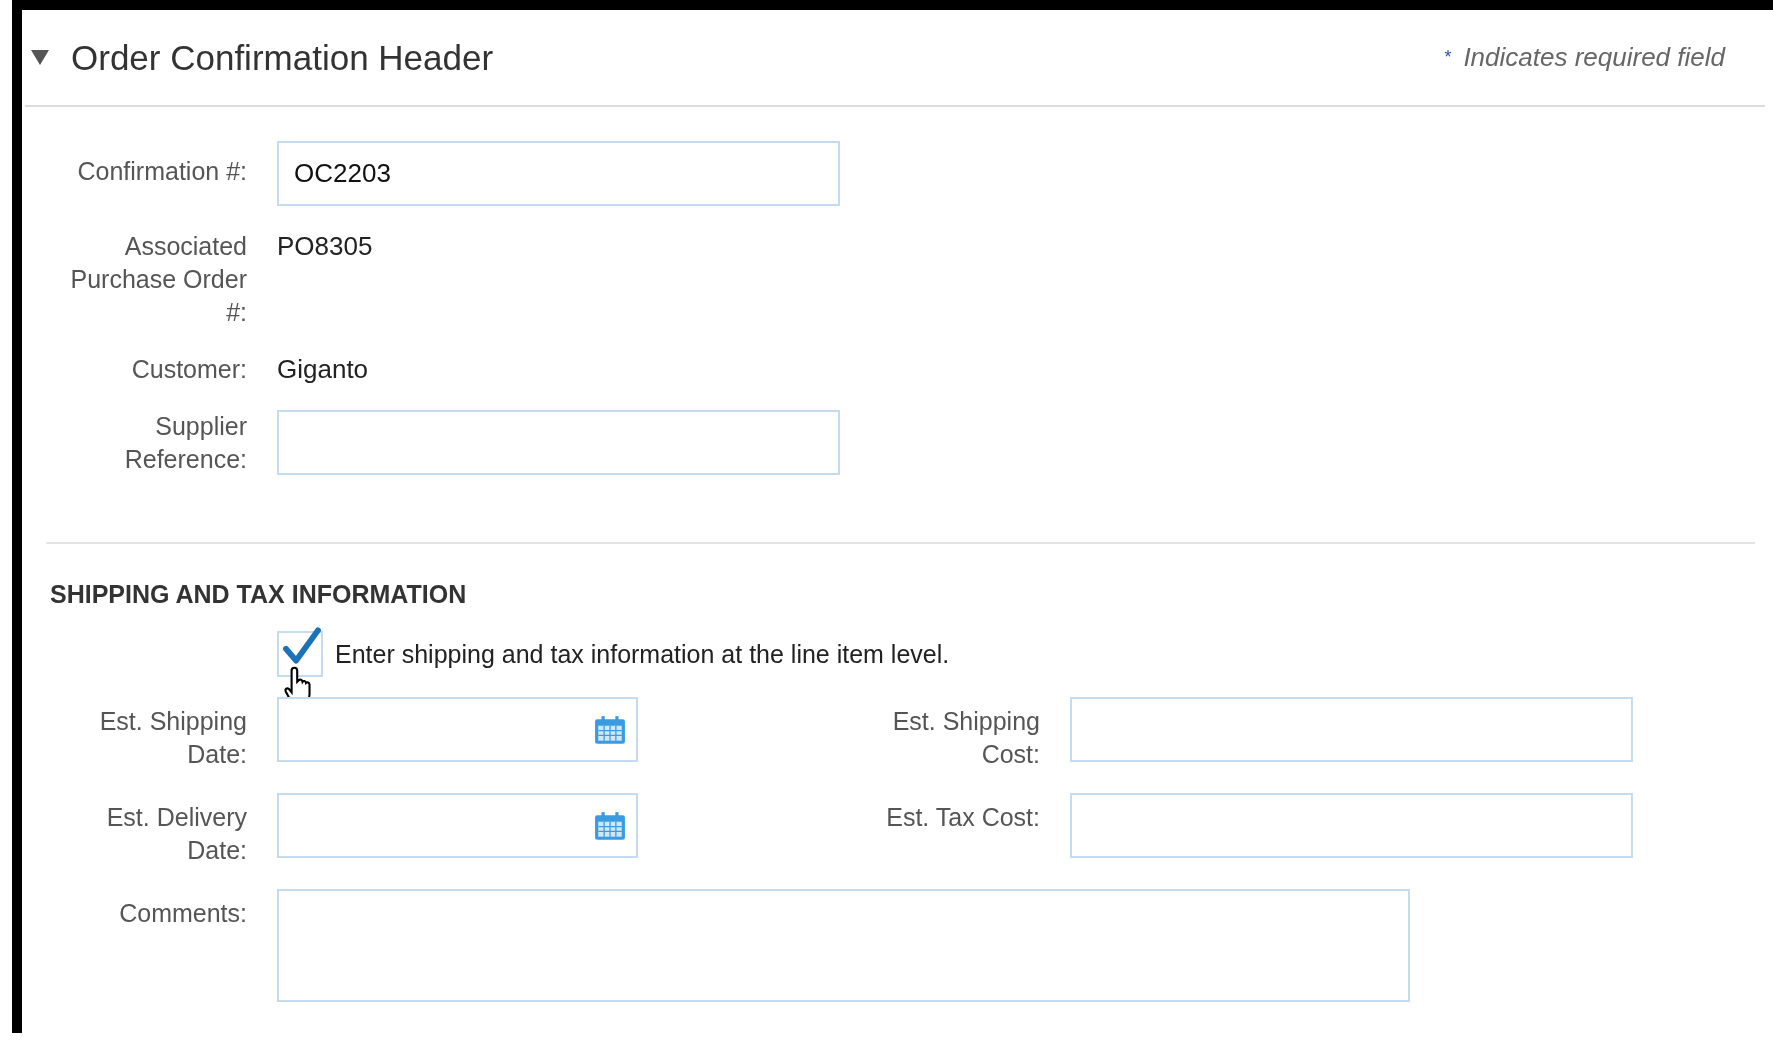 This screenshot has height=1043, width=1773. Describe the element at coordinates (185, 443) in the screenshot. I see `field-label: Supplier Reference:` at that location.